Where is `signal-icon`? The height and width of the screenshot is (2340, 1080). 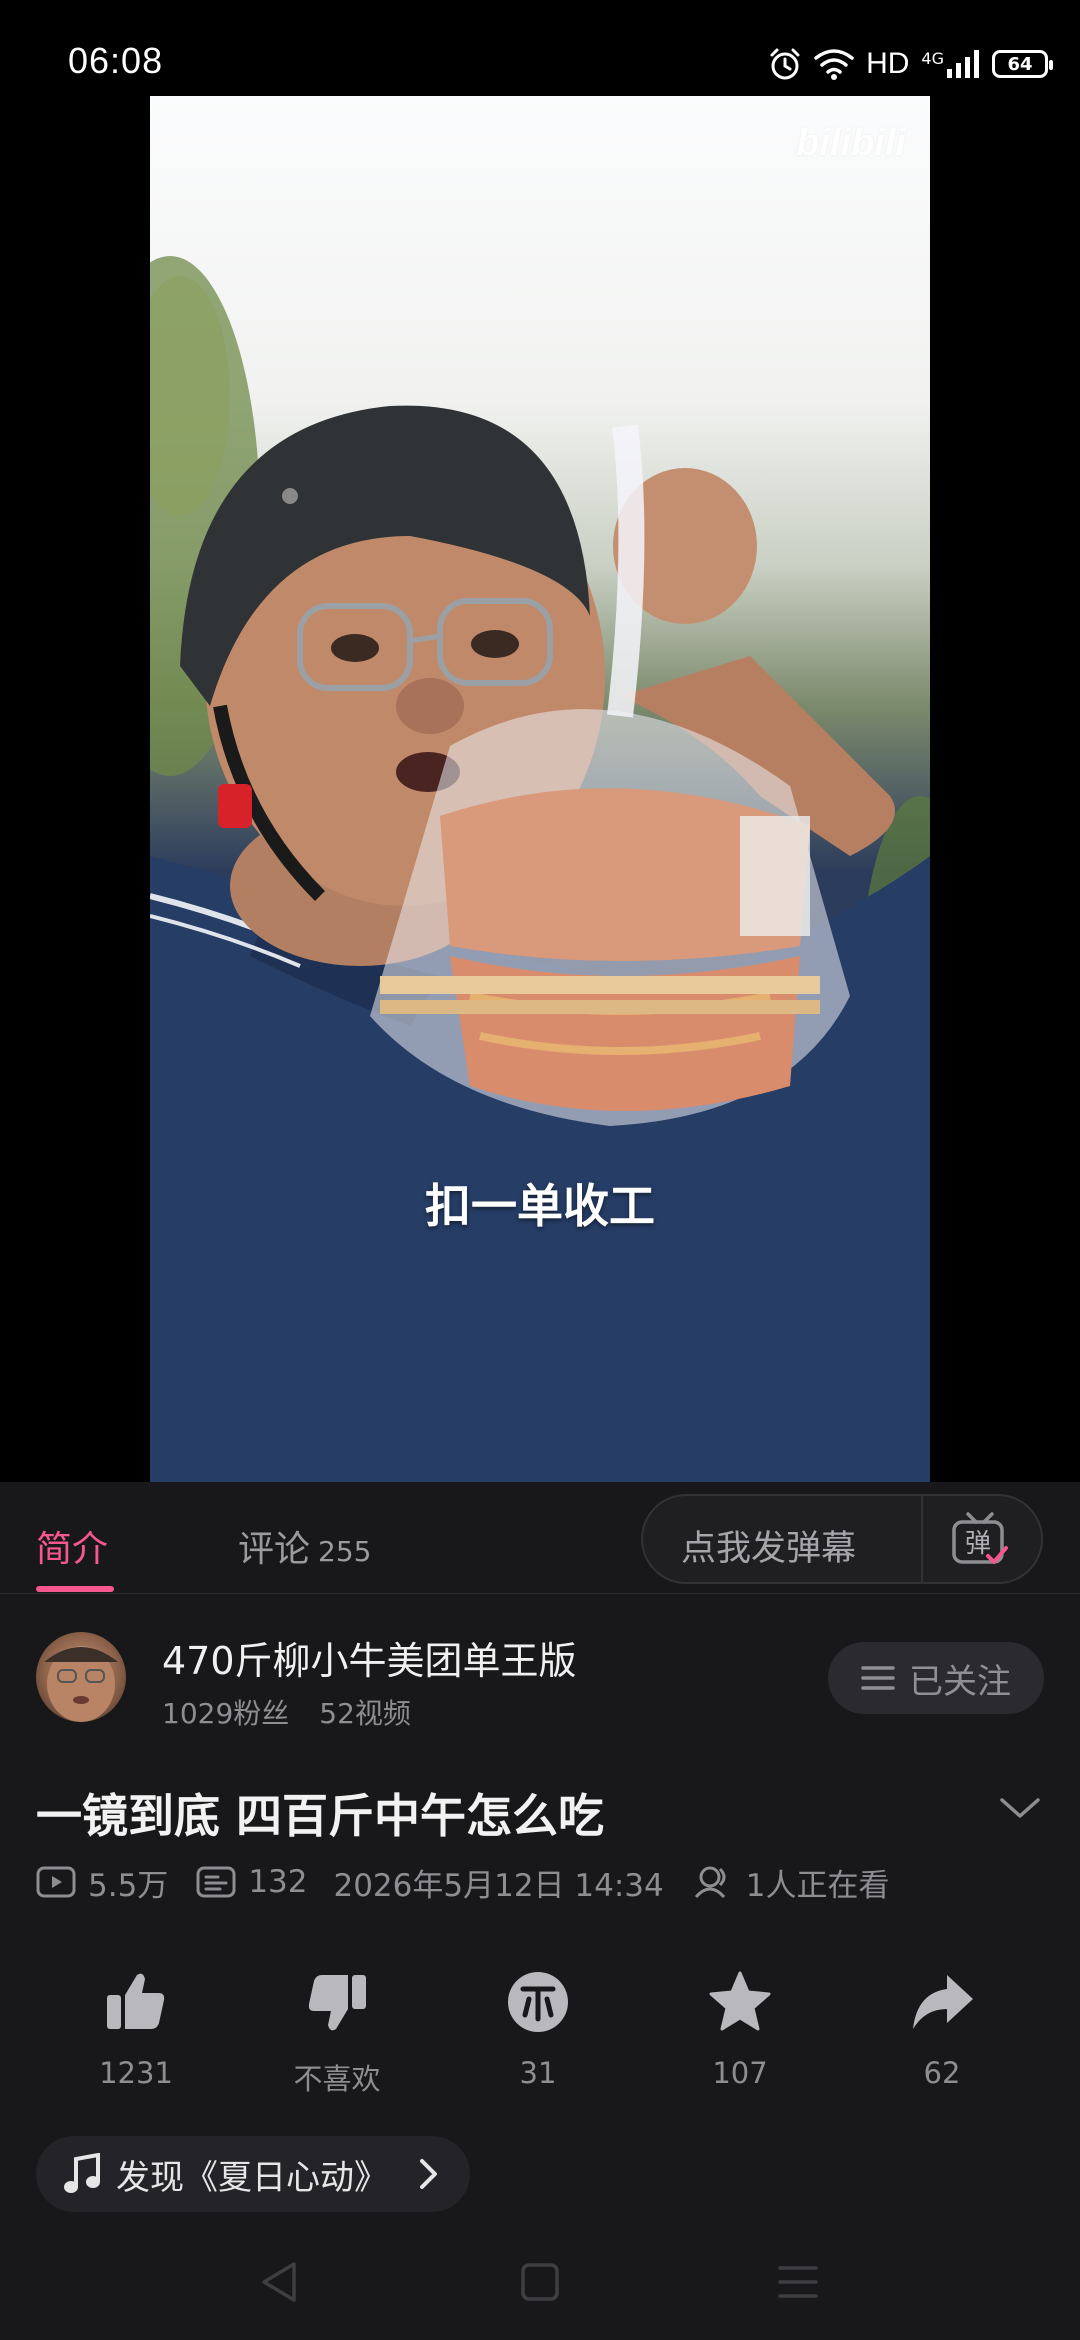 signal-icon is located at coordinates (963, 64).